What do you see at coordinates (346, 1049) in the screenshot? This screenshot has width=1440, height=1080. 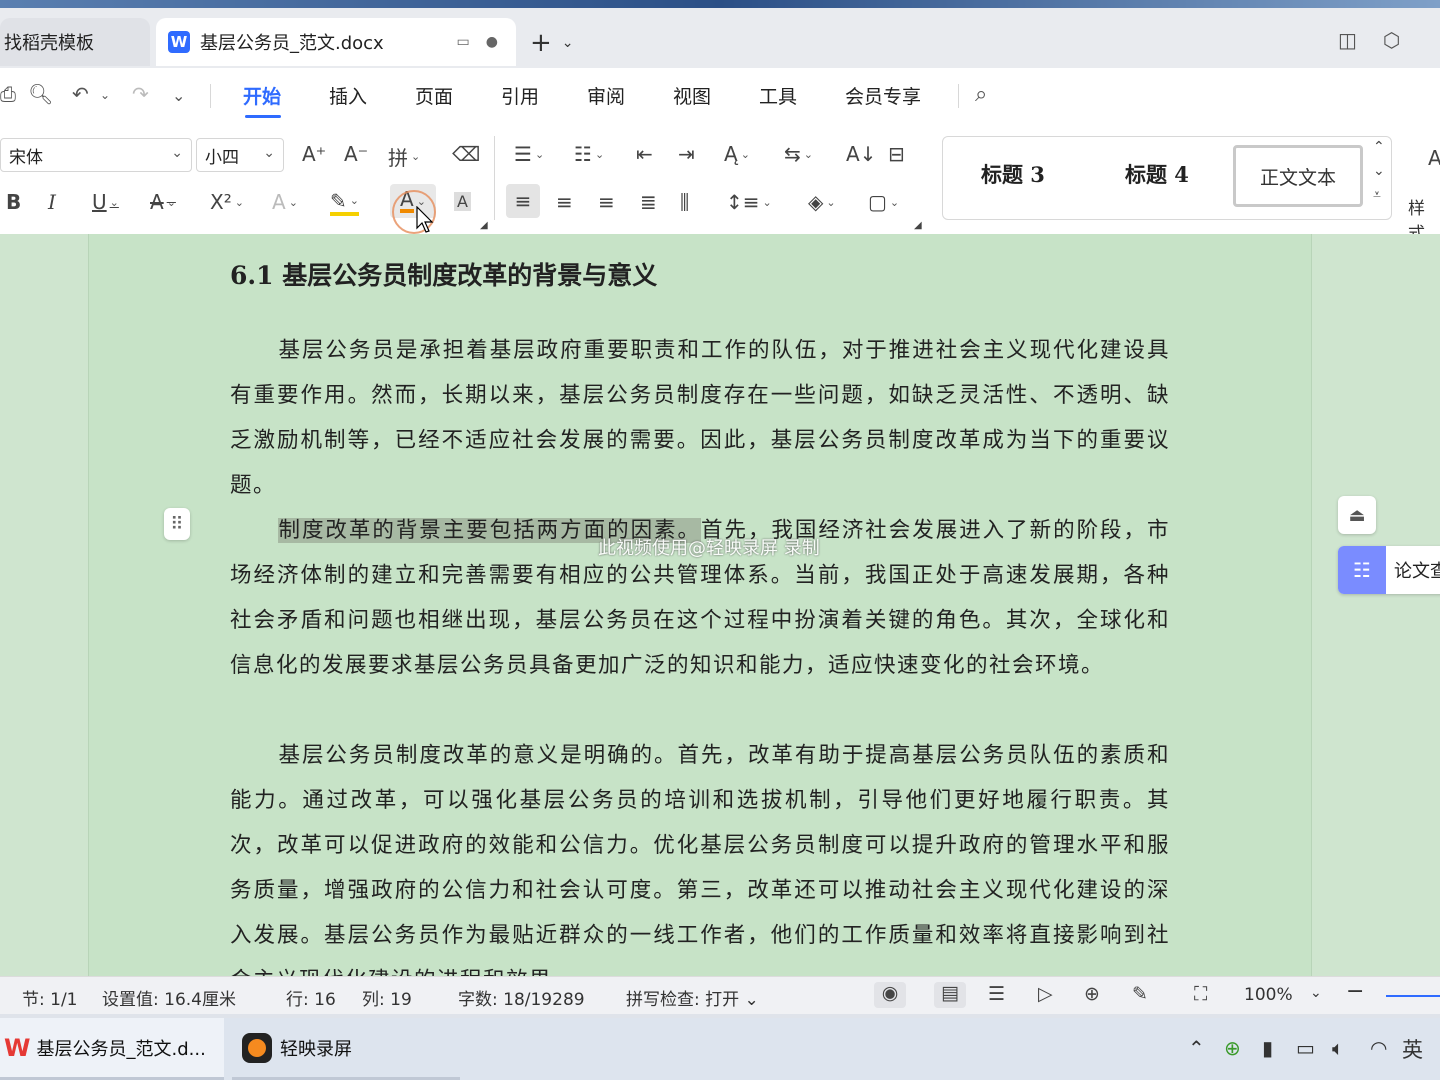 I see `taskbar-recorder: 轻映录屏` at bounding box center [346, 1049].